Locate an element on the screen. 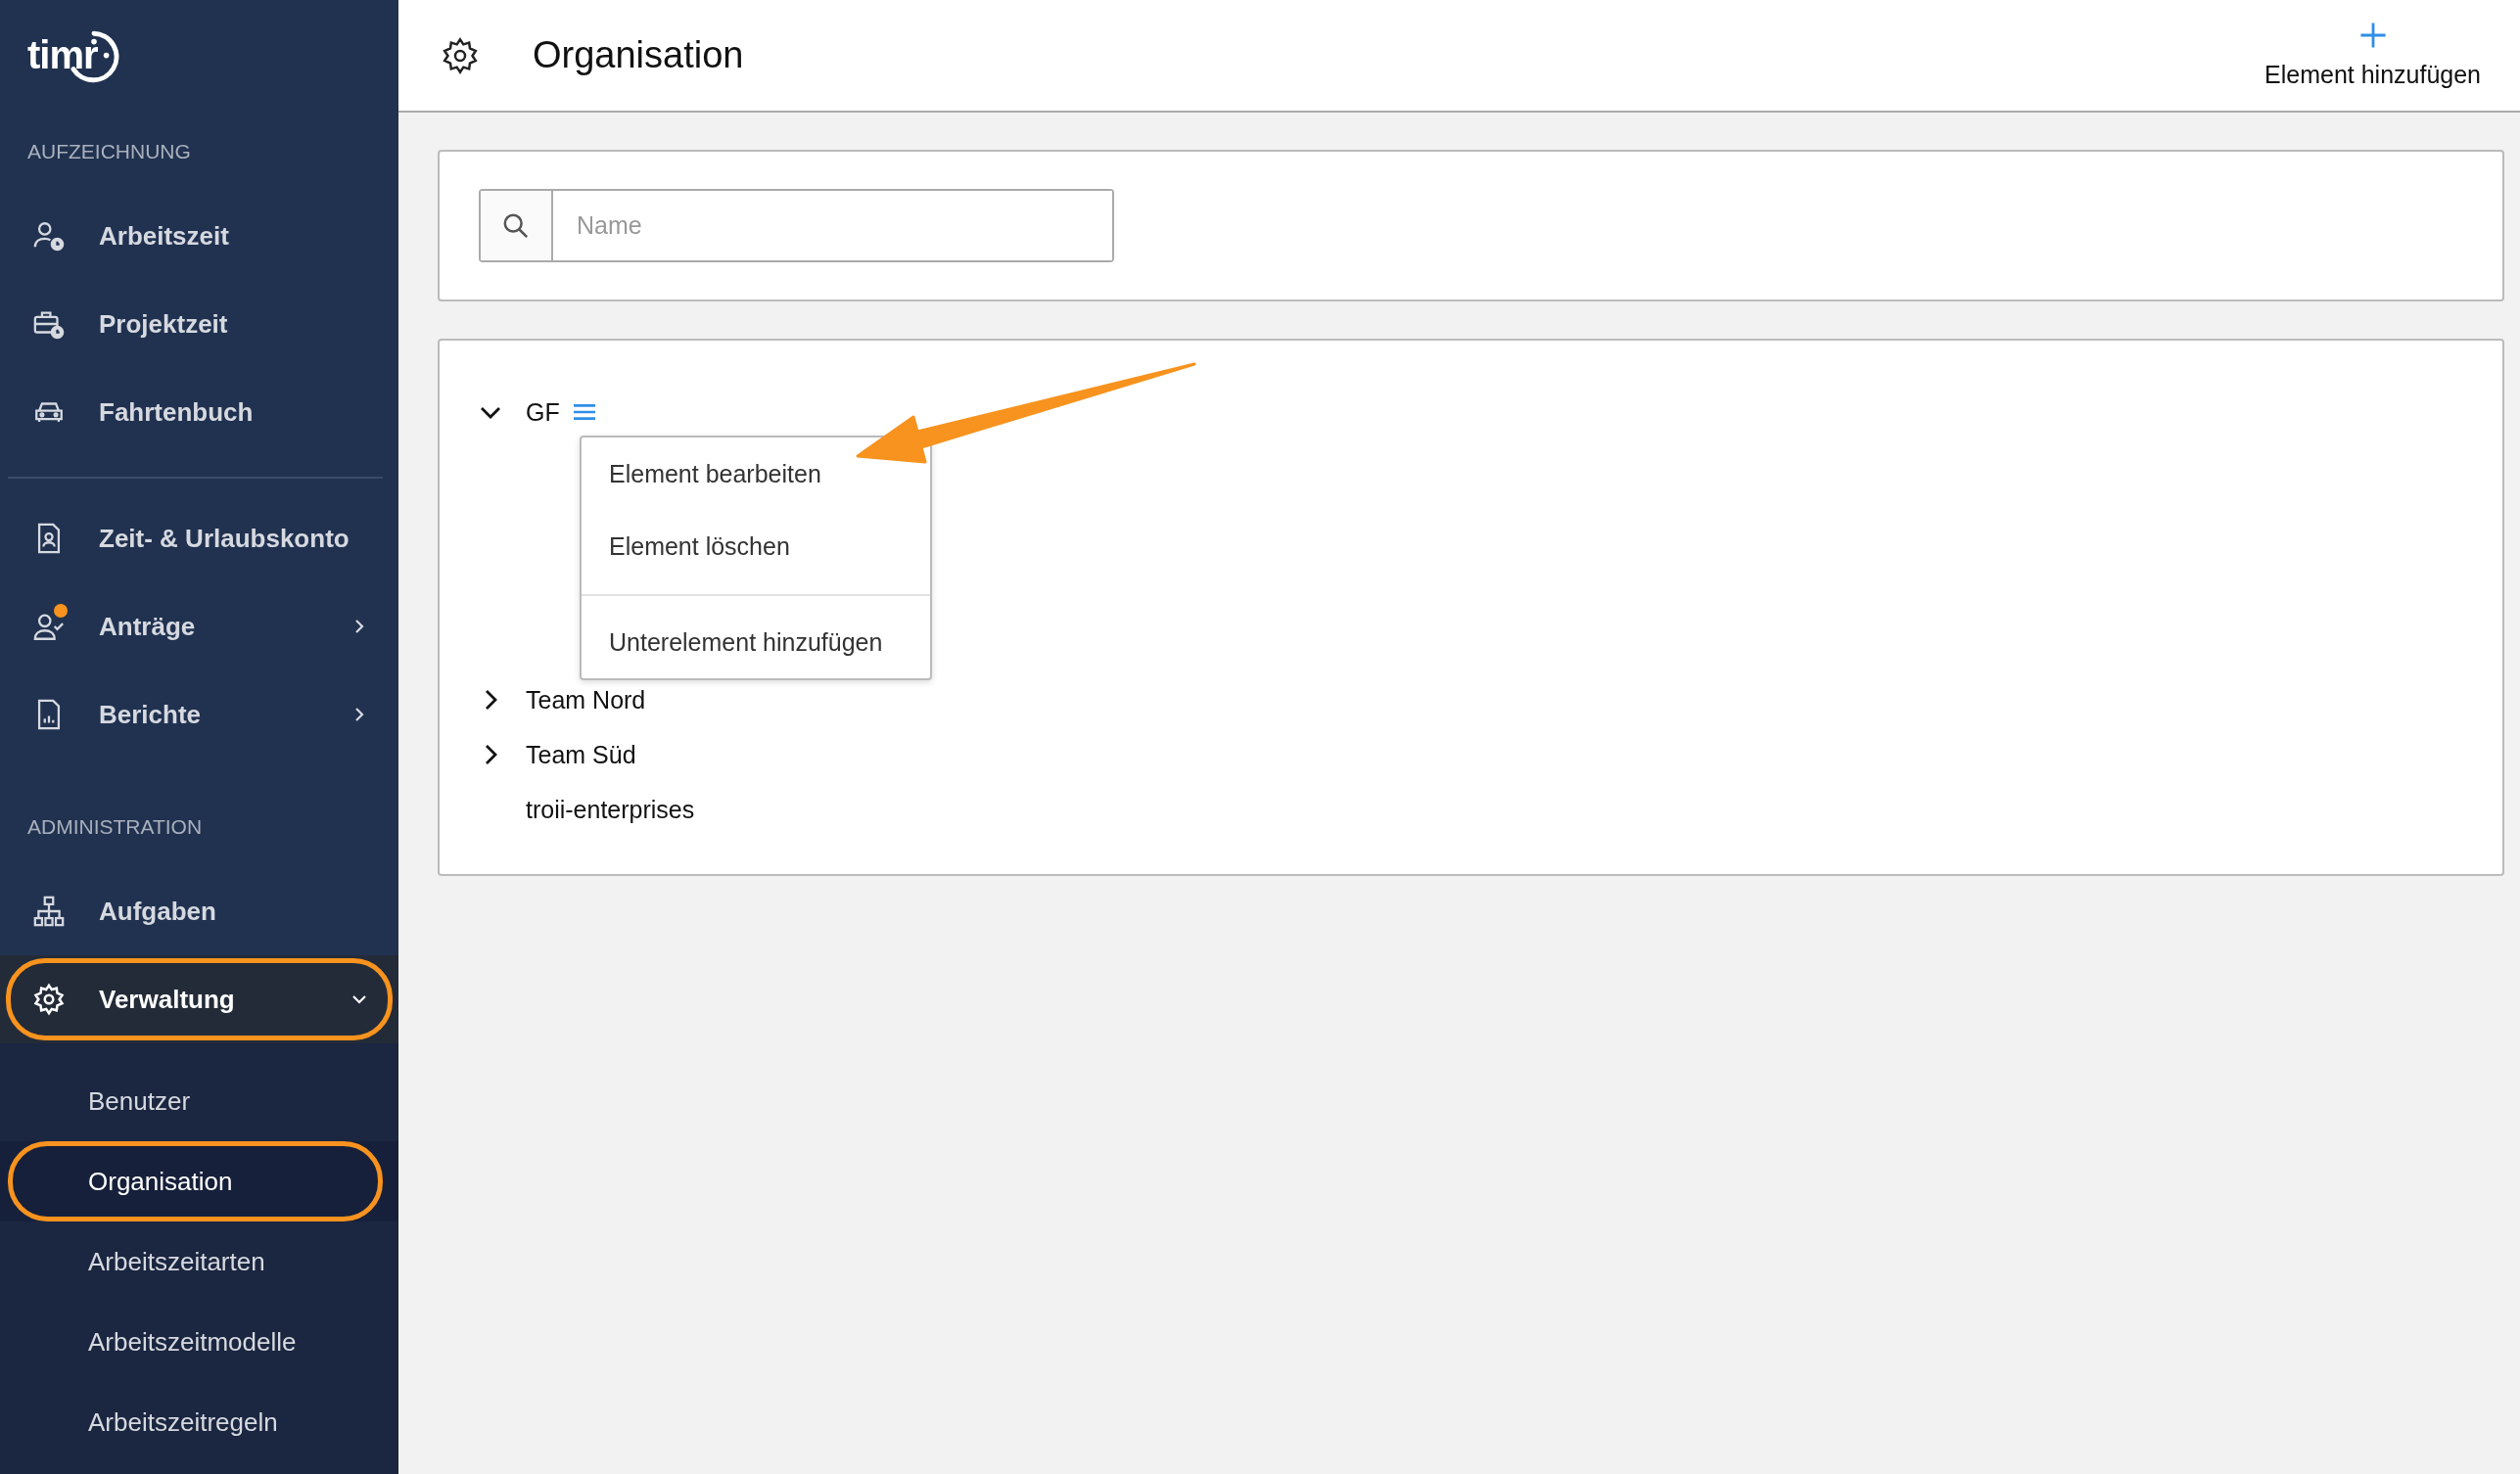 The width and height of the screenshot is (2520, 1474). timr-logo: timr is located at coordinates (76, 55).